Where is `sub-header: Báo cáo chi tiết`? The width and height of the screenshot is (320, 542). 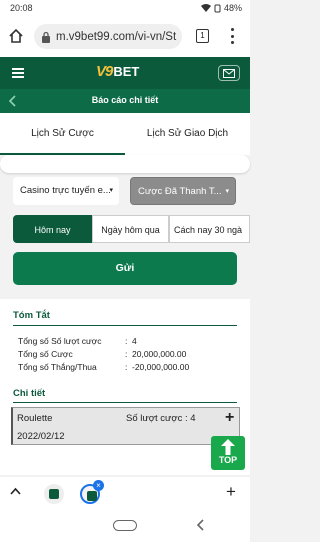 sub-header: Báo cáo chi tiết is located at coordinates (125, 101).